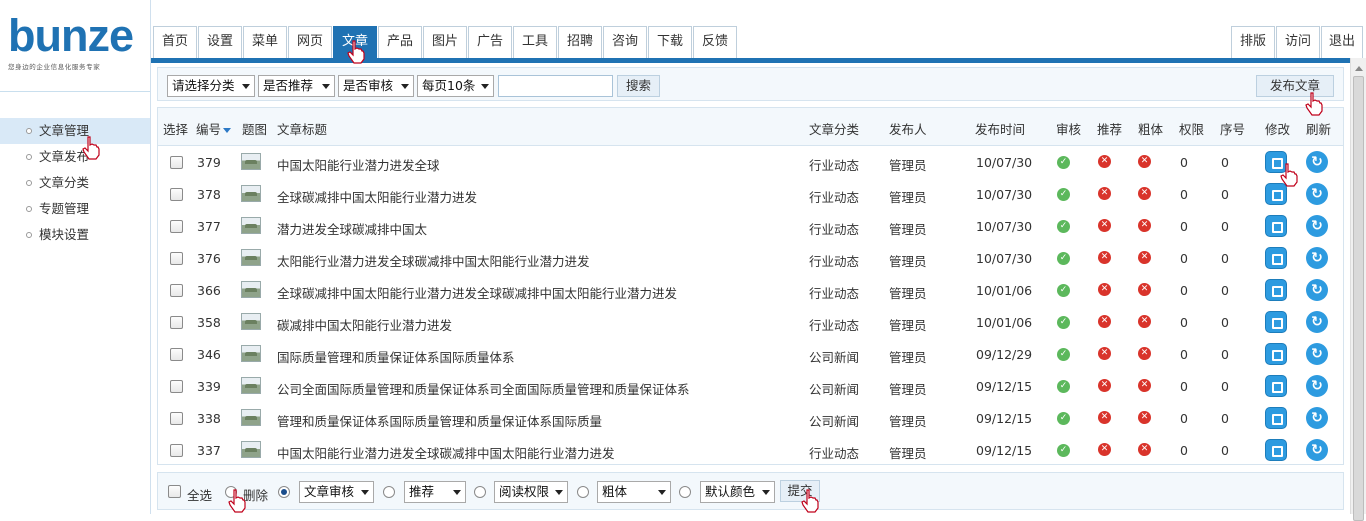  I want to click on utility-tab: 排版, so click(1253, 42).